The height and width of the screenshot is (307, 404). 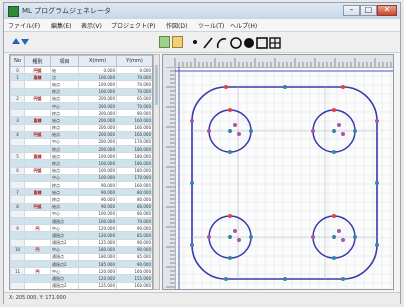 What do you see at coordinates (134, 98) in the screenshot?
I see `cell-y: 65.000` at bounding box center [134, 98].